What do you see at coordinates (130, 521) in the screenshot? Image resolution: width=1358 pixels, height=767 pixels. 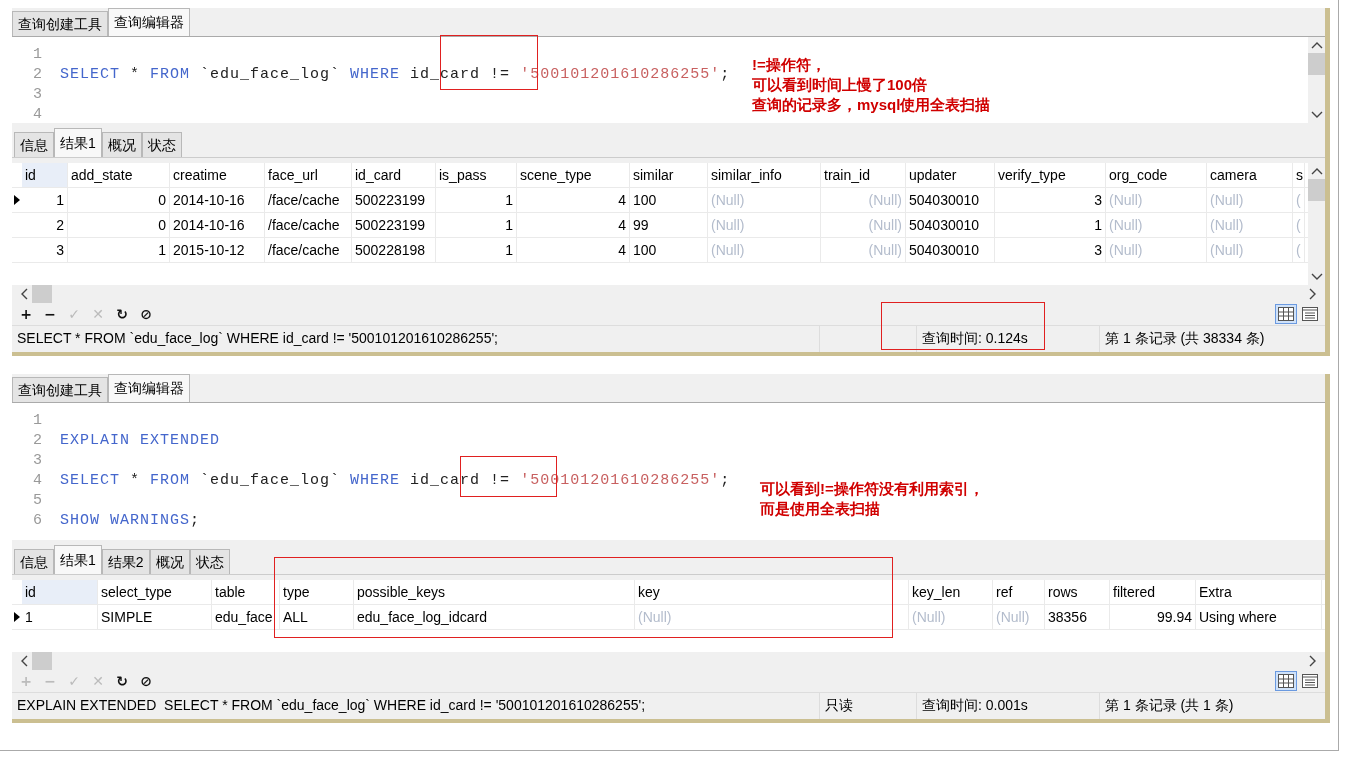 I see `code-line: SHOW WARNINGS;` at bounding box center [130, 521].